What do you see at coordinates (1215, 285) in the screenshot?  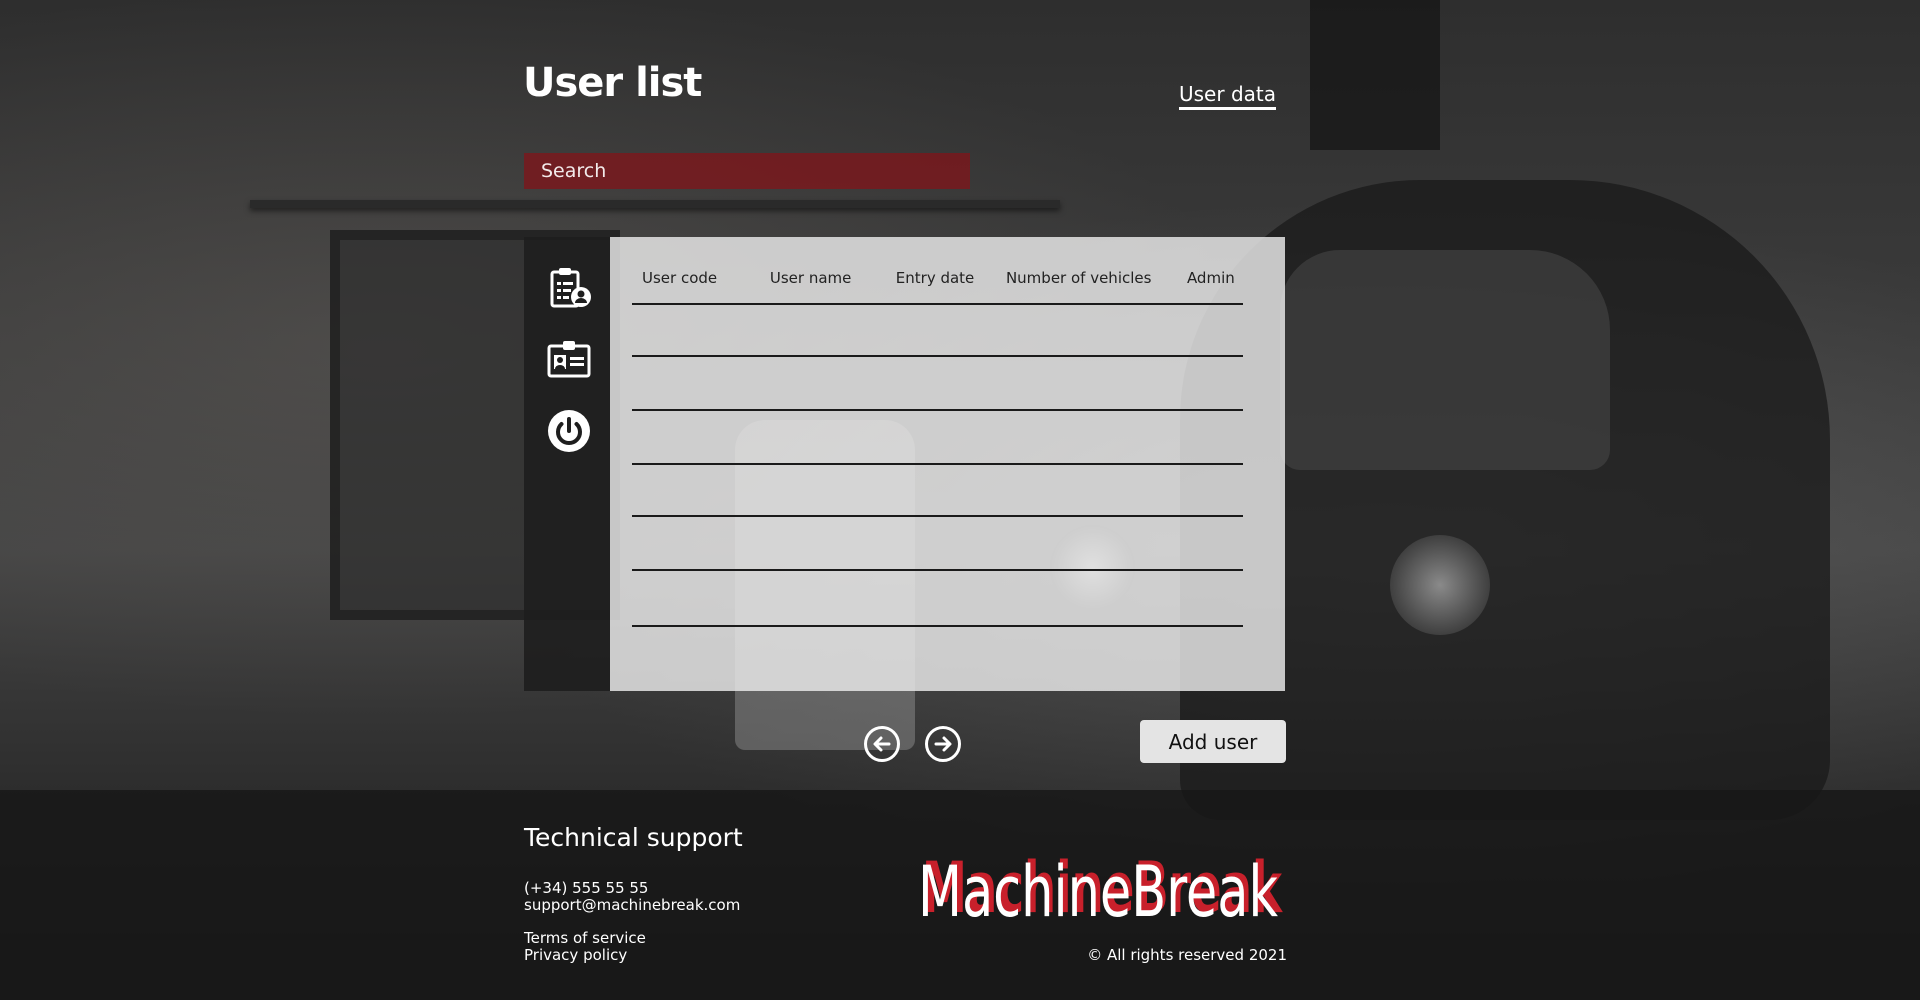 I see `column-header-admin: Admin` at bounding box center [1215, 285].